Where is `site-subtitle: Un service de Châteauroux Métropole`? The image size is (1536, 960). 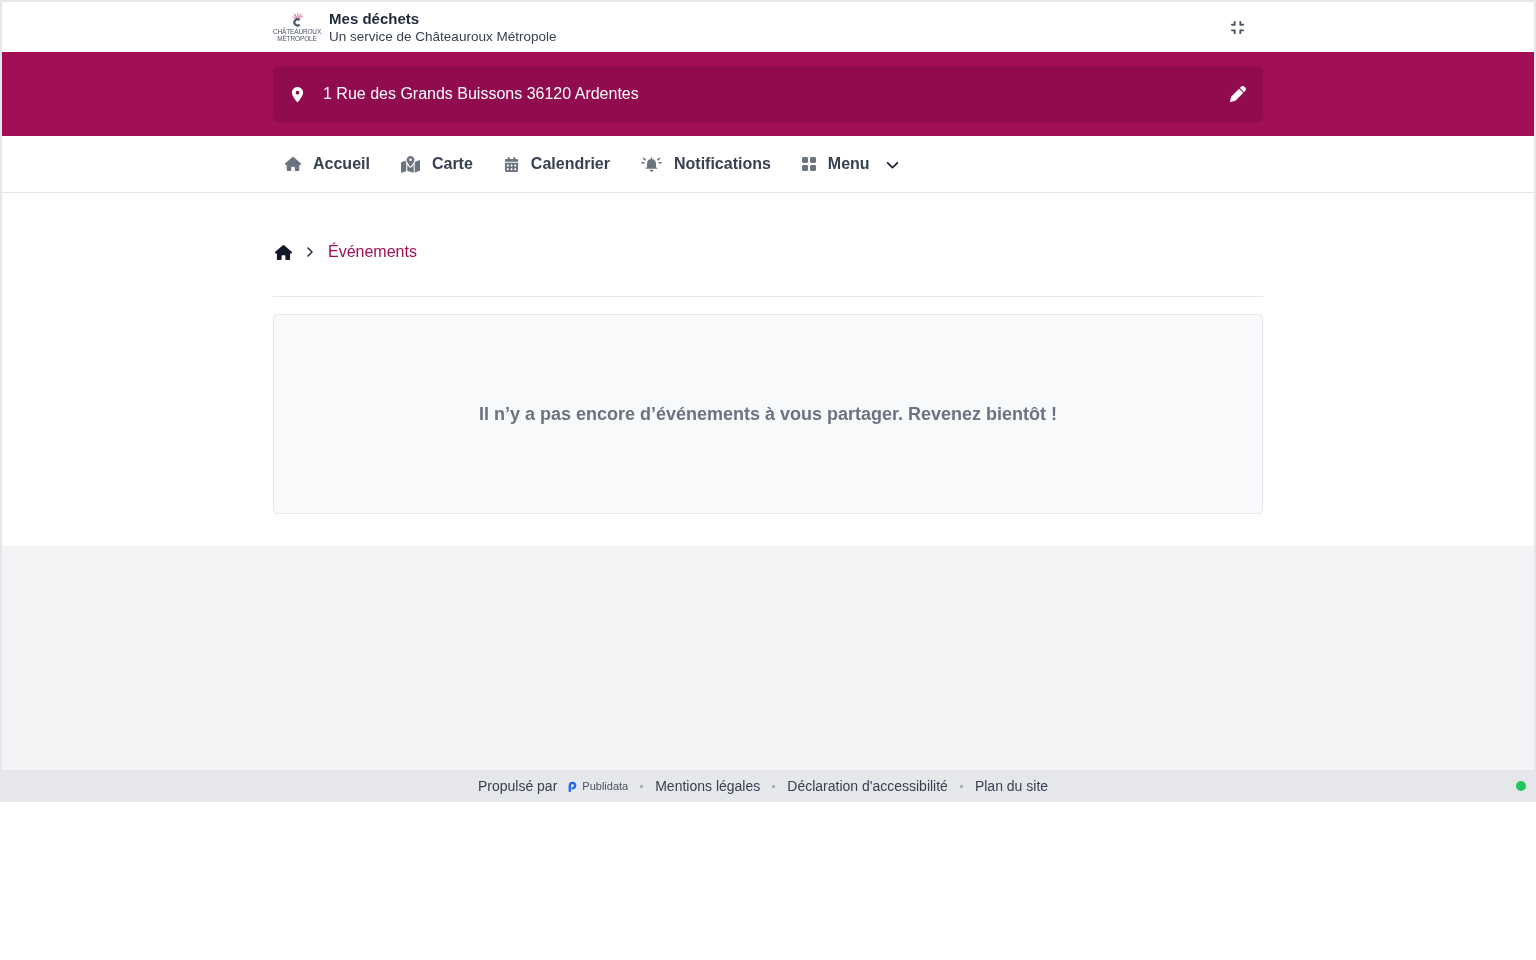 site-subtitle: Un service de Châteauroux Métropole is located at coordinates (443, 36).